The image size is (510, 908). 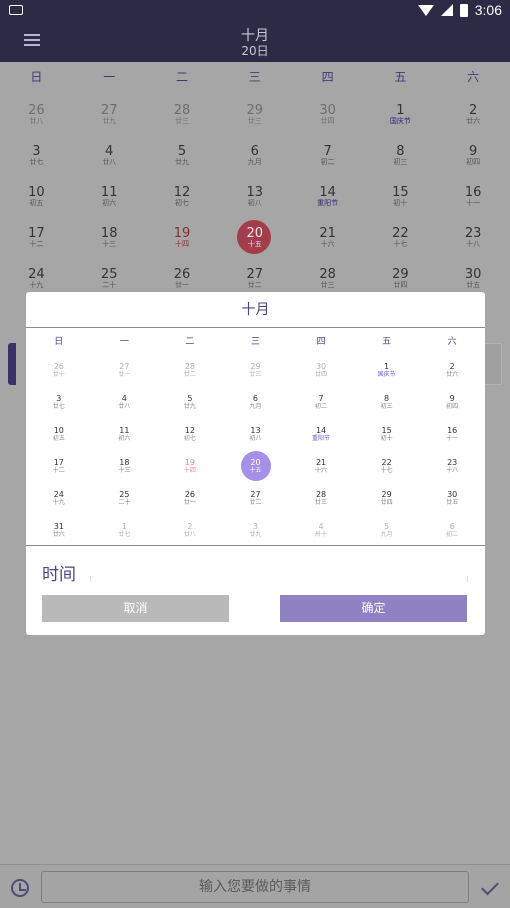 I want to click on bottom-bar: 输入您要做的事情, so click(x=255, y=886).